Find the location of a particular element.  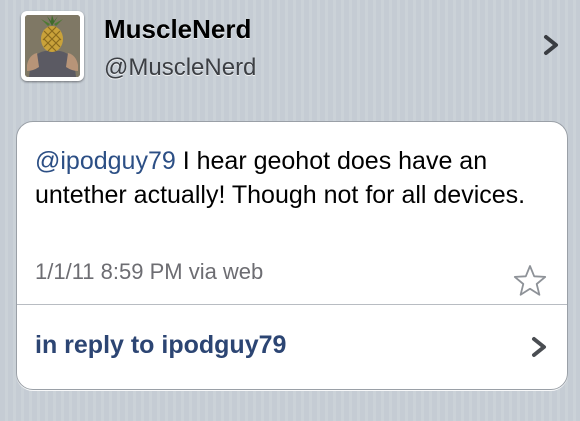

in-reply-to-label: in reply to ipodguy79 is located at coordinates (161, 345).